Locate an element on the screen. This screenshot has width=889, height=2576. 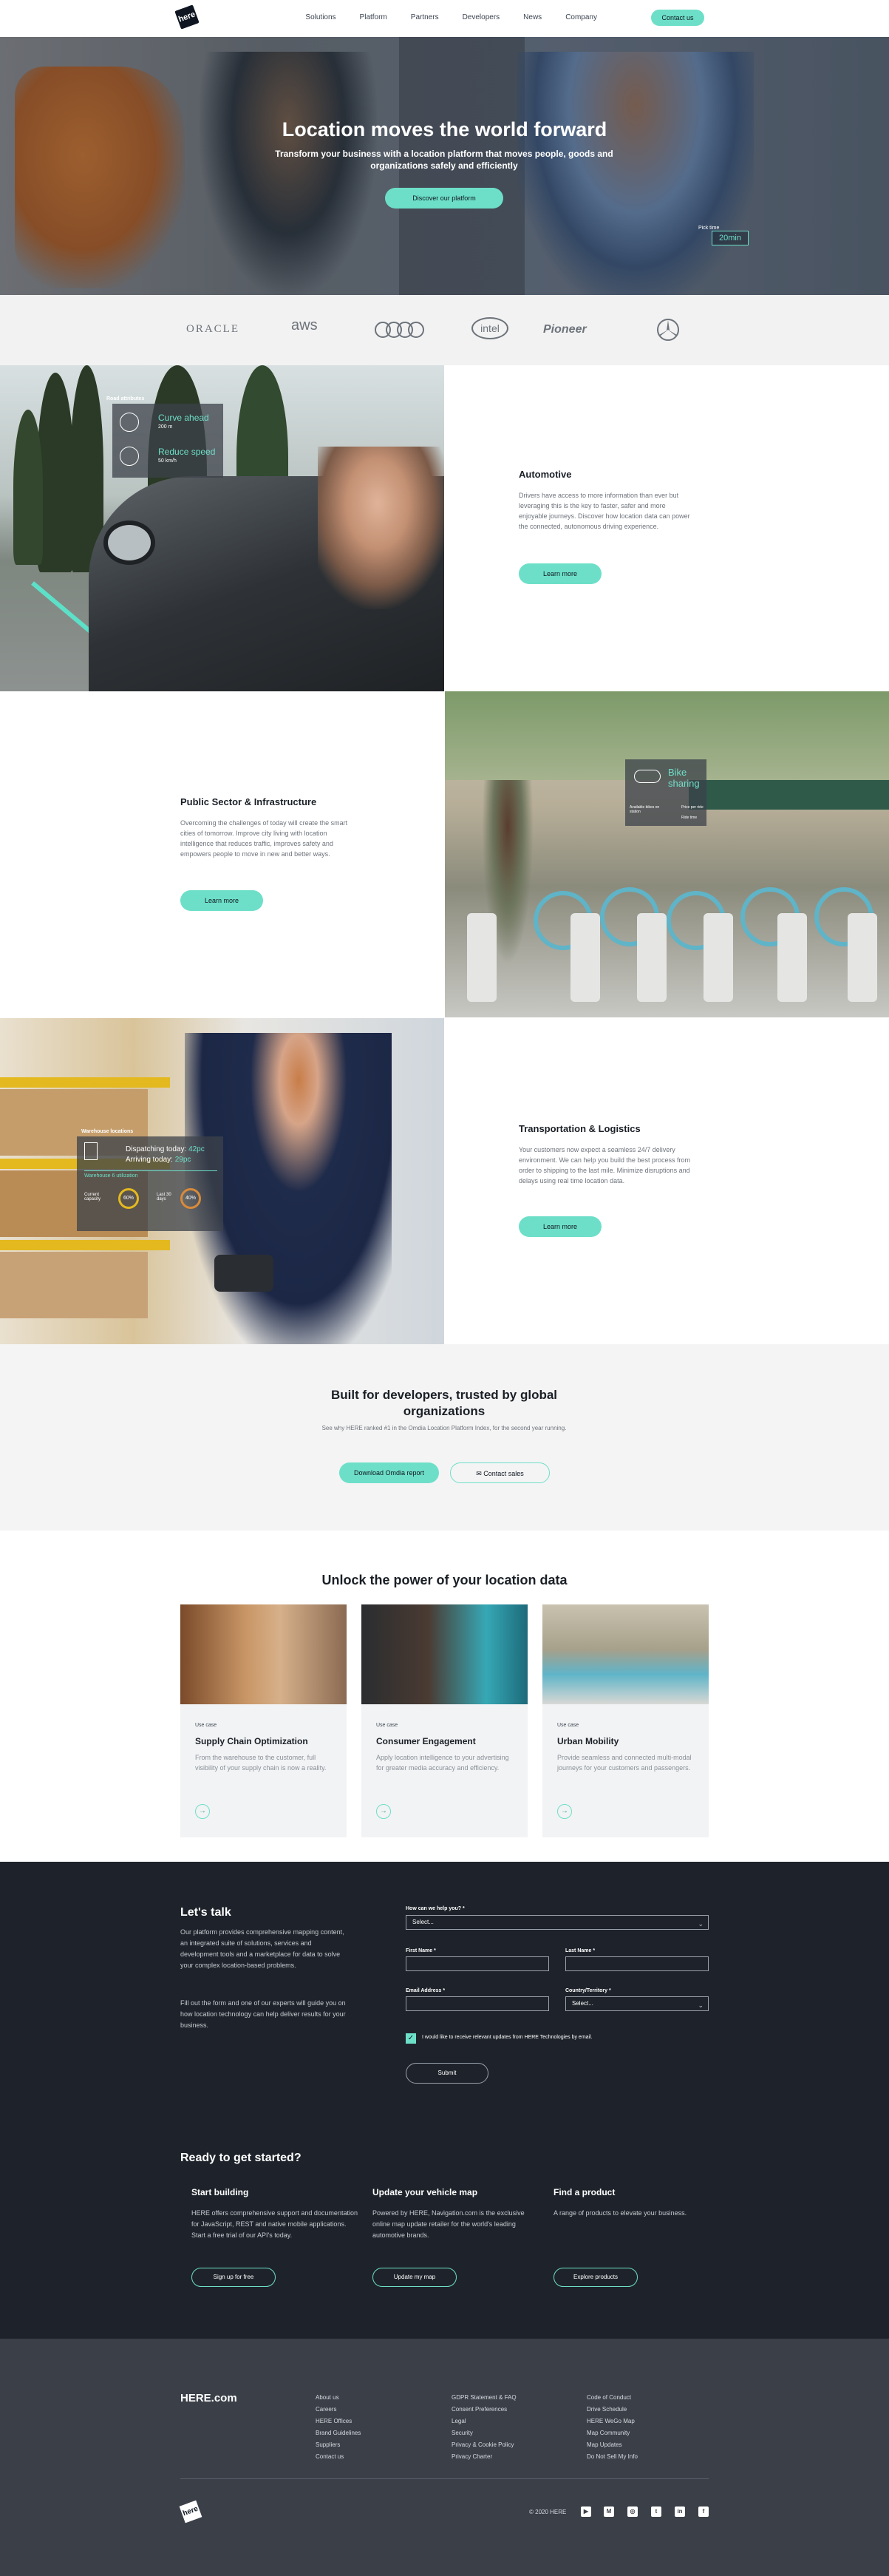
nav-item-developers: Developers is located at coordinates (481, 17).